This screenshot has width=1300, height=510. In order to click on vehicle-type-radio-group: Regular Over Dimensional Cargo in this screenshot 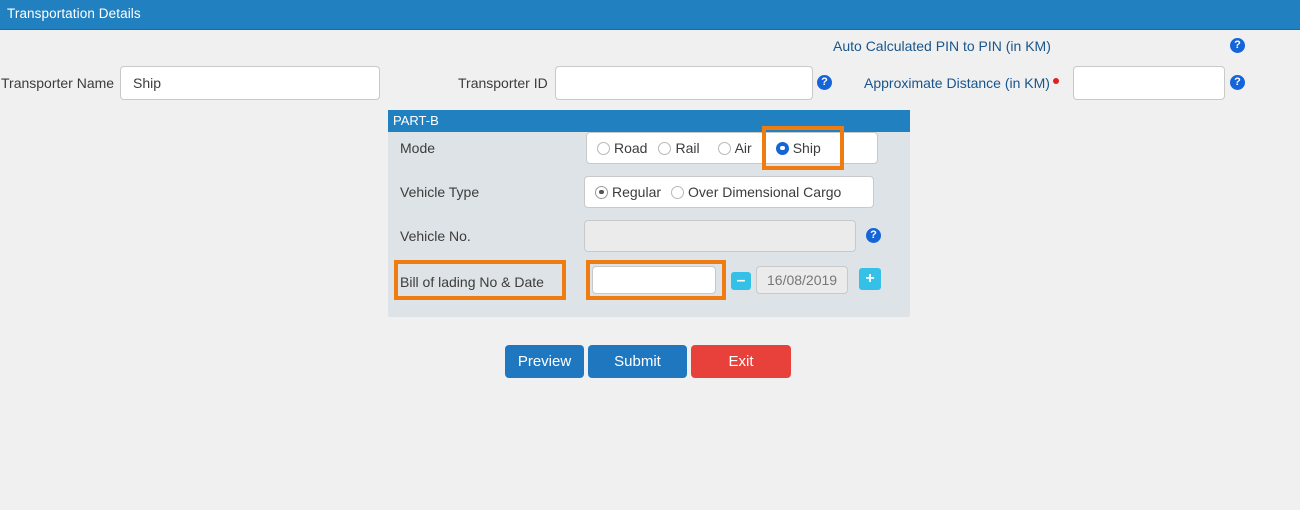, I will do `click(729, 192)`.